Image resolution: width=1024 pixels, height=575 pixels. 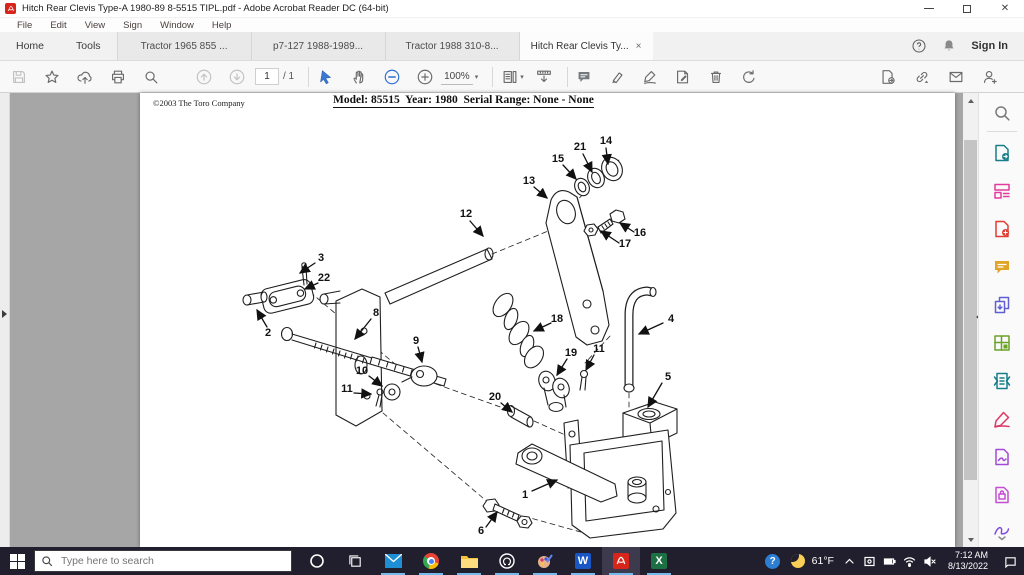 What do you see at coordinates (650, 76) in the screenshot?
I see `sign-tool-icon` at bounding box center [650, 76].